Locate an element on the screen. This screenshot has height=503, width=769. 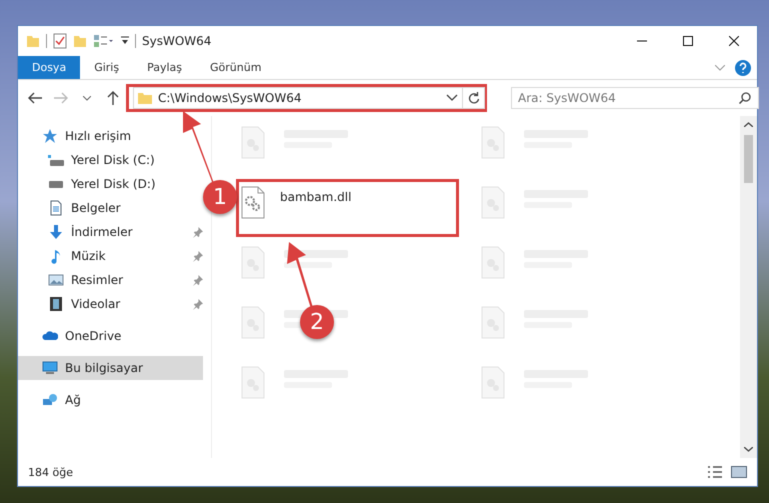
help-icon is located at coordinates (743, 68).